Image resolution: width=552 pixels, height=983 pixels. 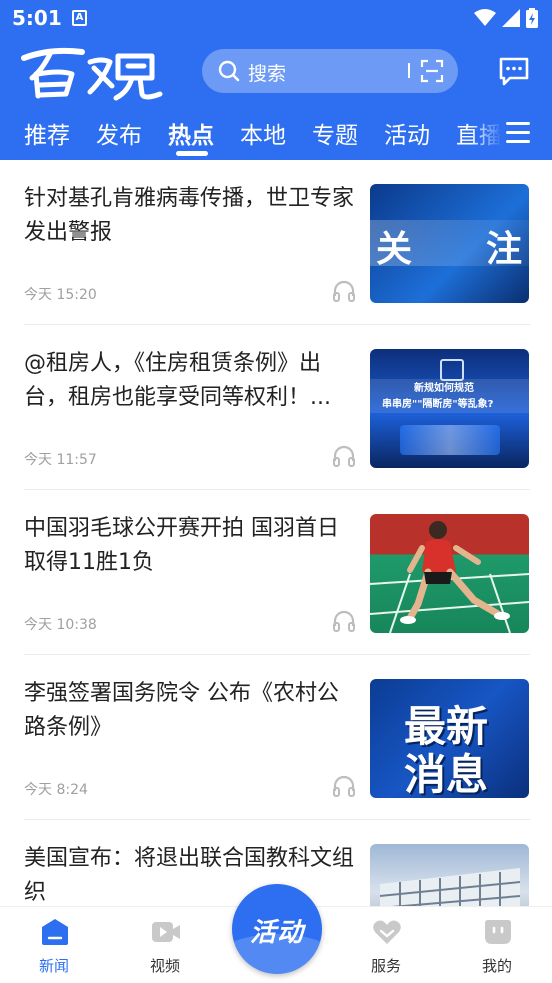 What do you see at coordinates (385, 966) in the screenshot?
I see `nav-label: 服务` at bounding box center [385, 966].